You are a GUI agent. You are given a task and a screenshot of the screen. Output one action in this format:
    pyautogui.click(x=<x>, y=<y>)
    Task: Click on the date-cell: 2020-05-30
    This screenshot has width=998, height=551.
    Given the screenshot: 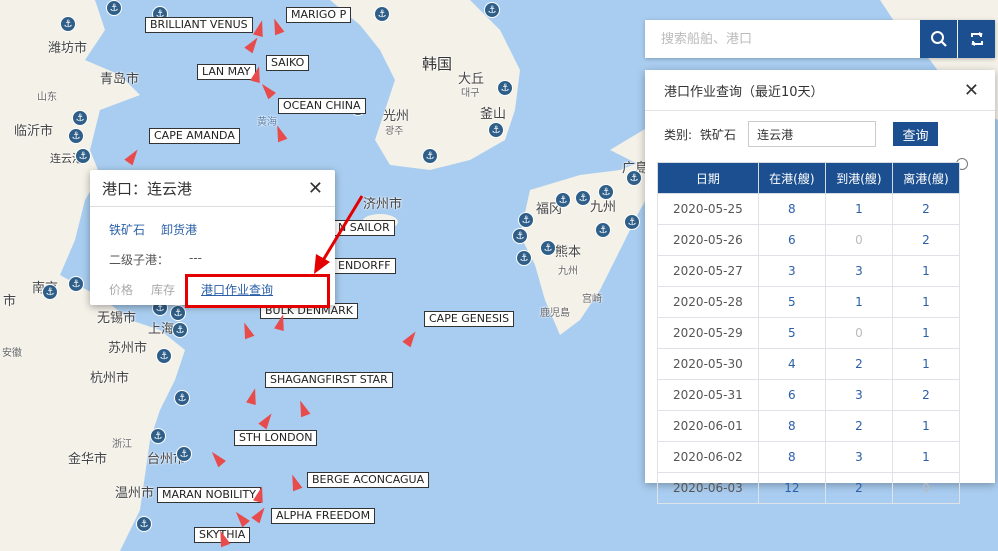 What is the action you would take?
    pyautogui.click(x=708, y=364)
    